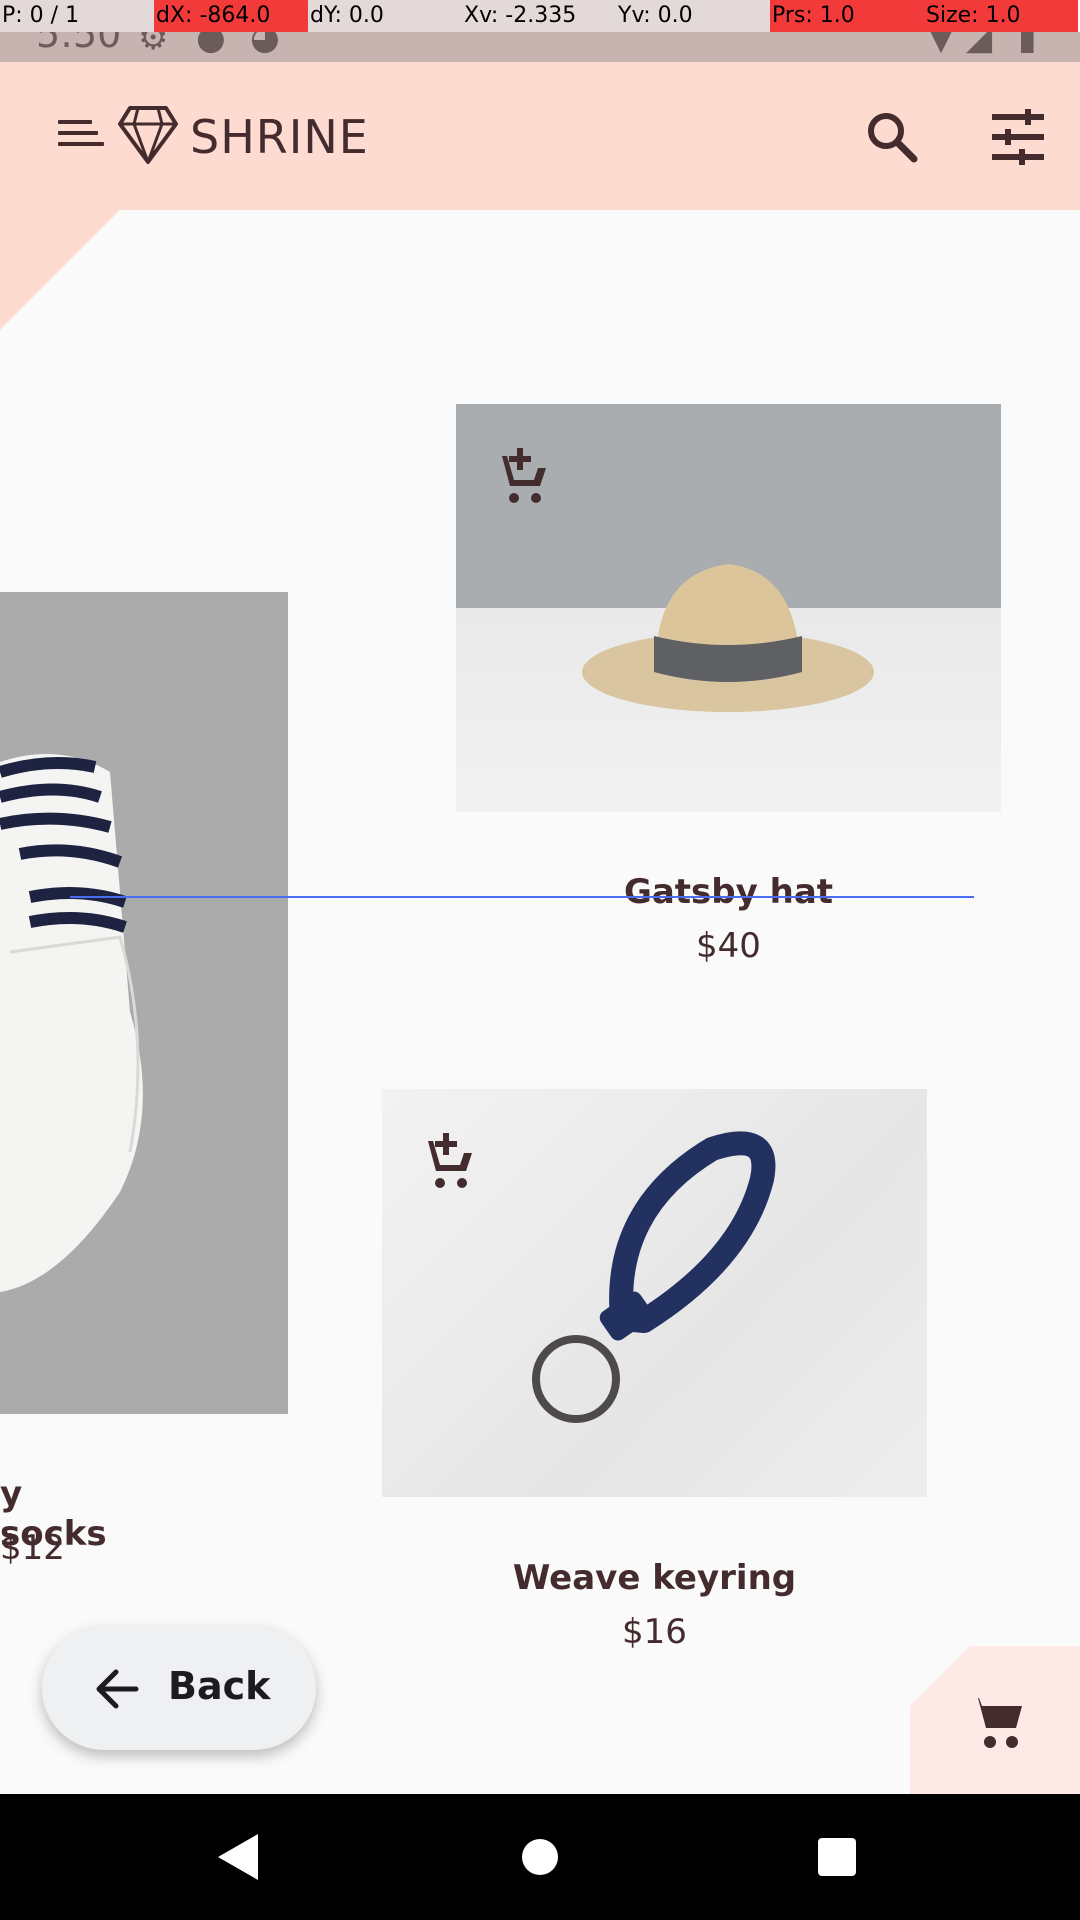 Image resolution: width=1080 pixels, height=1920 pixels. I want to click on delta-y: dY: 0.0, so click(385, 16).